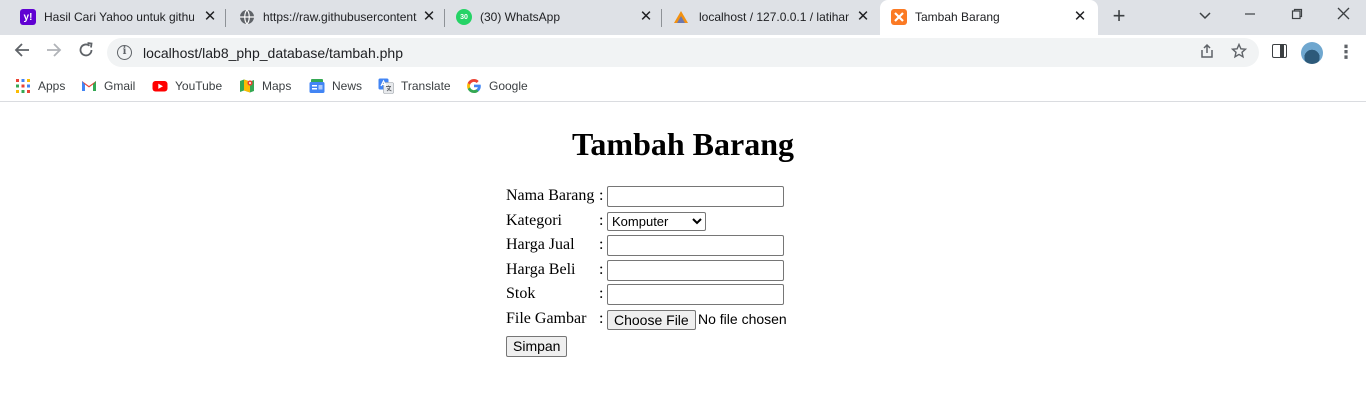 This screenshot has height=419, width=1366. I want to click on kategori-label: Kategori, so click(534, 220).